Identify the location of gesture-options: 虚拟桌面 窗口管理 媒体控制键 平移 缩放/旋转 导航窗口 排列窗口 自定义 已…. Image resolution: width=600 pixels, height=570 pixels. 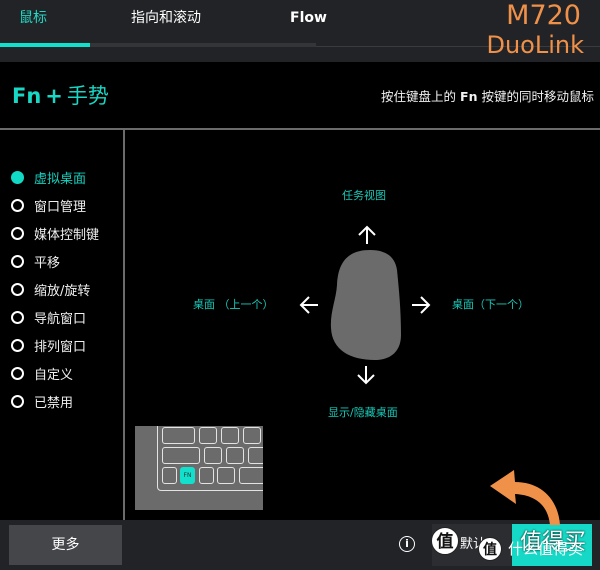
(61, 289).